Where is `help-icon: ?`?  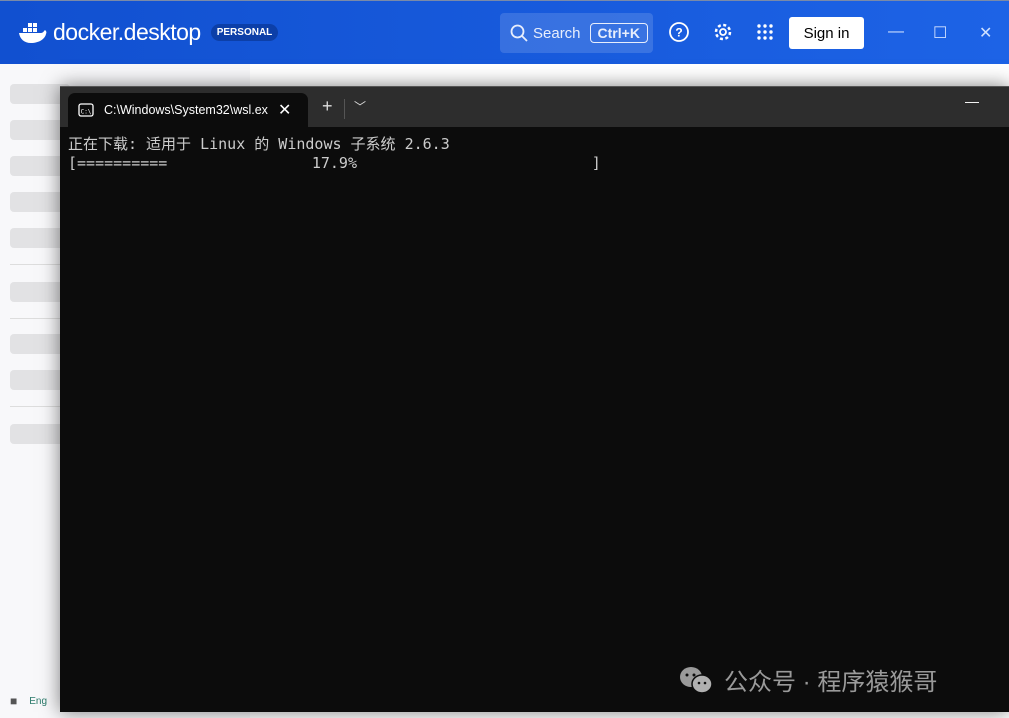 help-icon: ? is located at coordinates (679, 32).